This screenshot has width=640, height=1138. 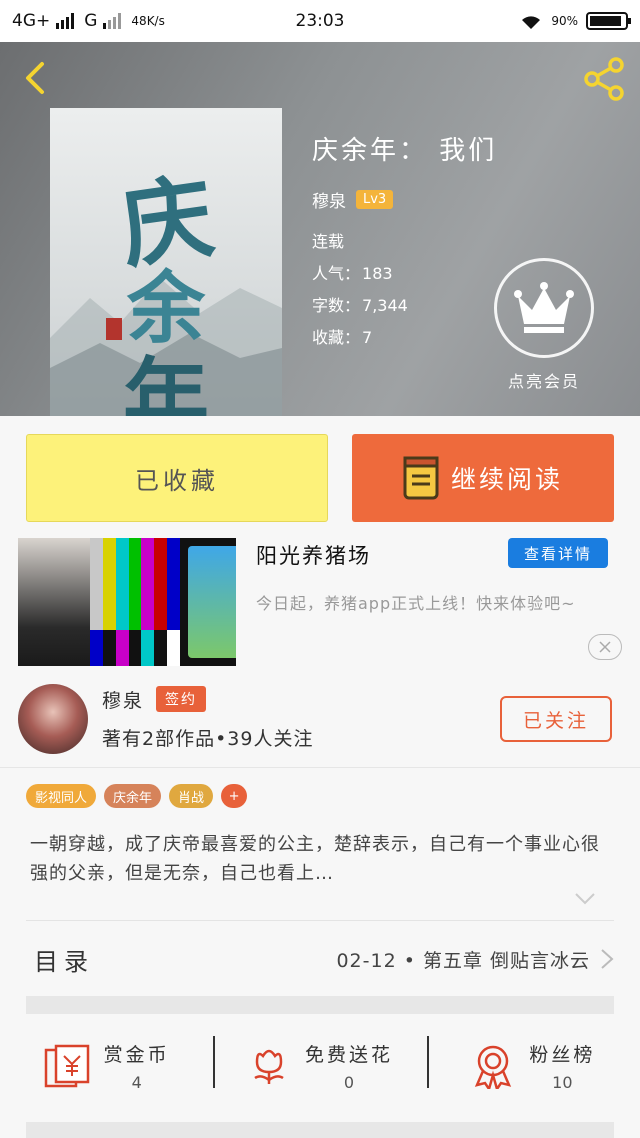 What do you see at coordinates (208, 739) in the screenshot?
I see `author-stats: 著有2部作品•39人关注` at bounding box center [208, 739].